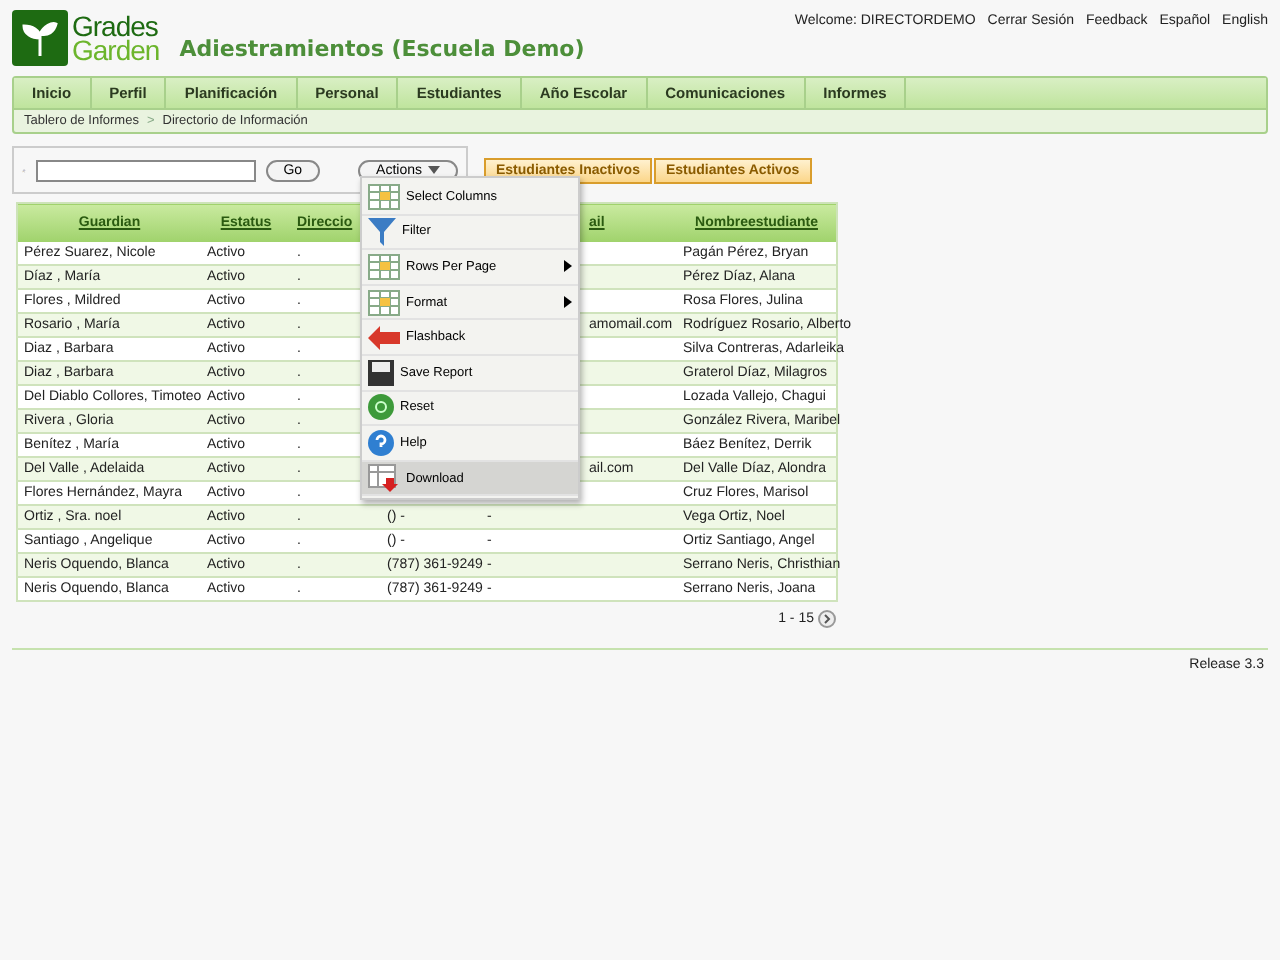 This screenshot has width=1280, height=960. I want to click on download-grid-icon, so click(384, 478).